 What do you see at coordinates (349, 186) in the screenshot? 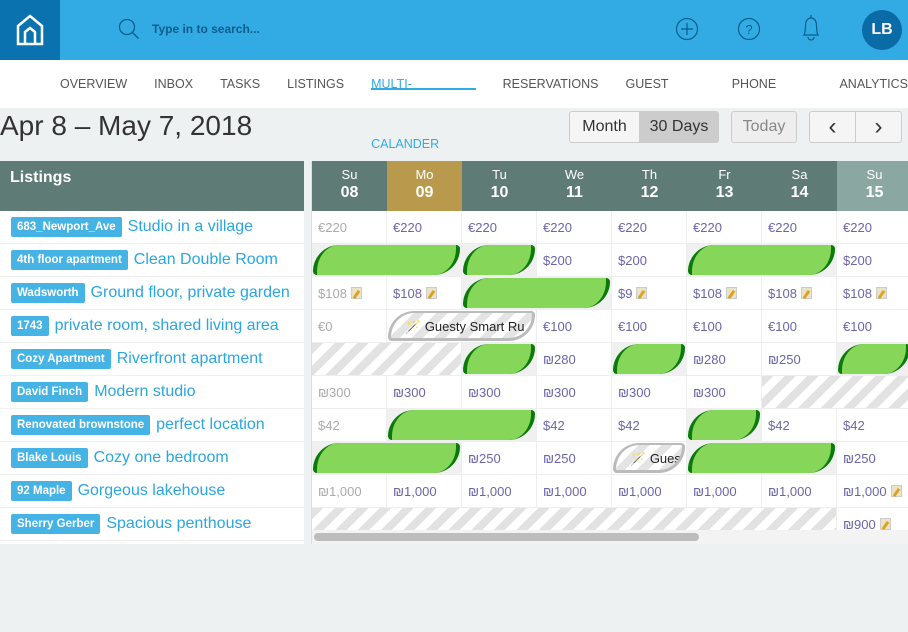
I see `day-header: Su 08` at bounding box center [349, 186].